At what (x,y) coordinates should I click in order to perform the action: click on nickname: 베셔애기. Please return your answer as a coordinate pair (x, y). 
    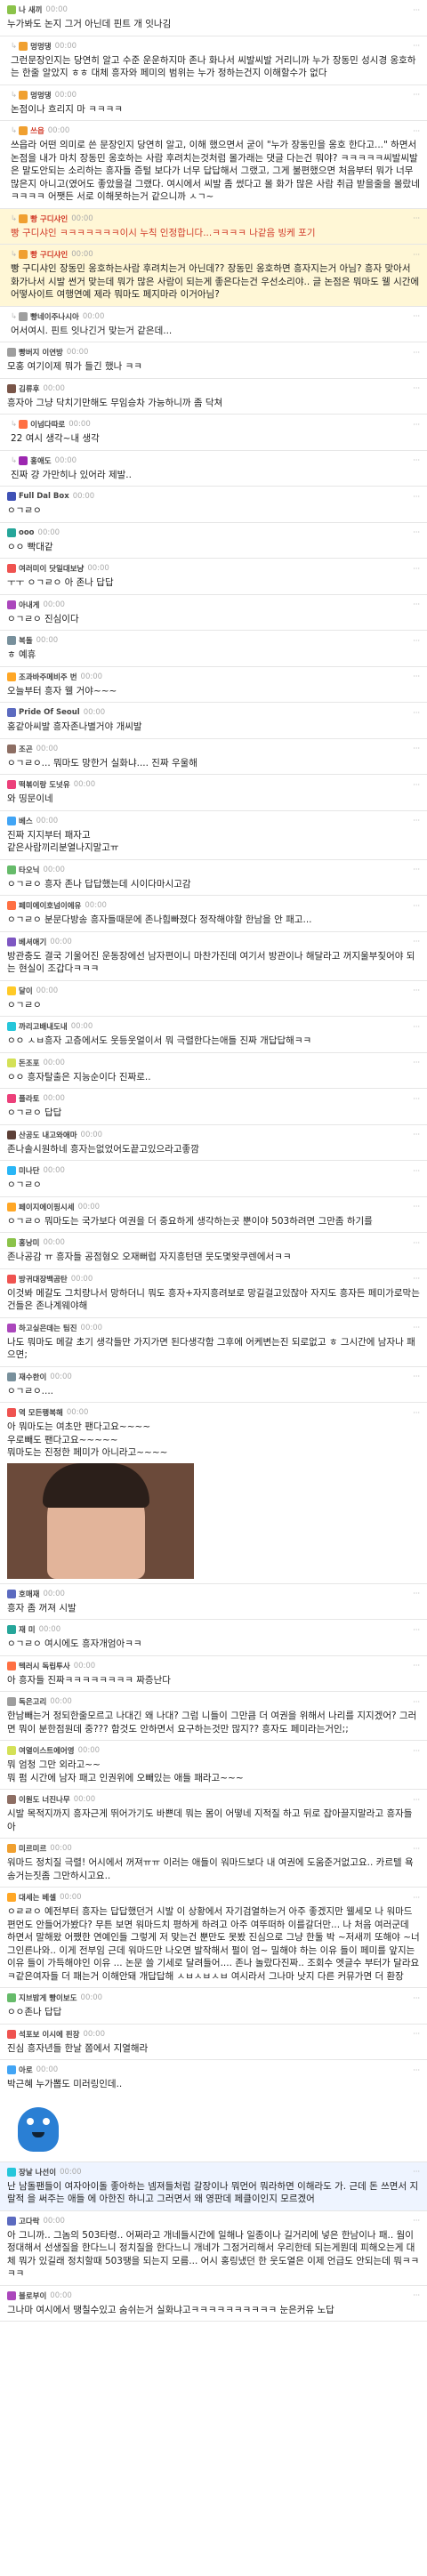
    Looking at the image, I should click on (32, 942).